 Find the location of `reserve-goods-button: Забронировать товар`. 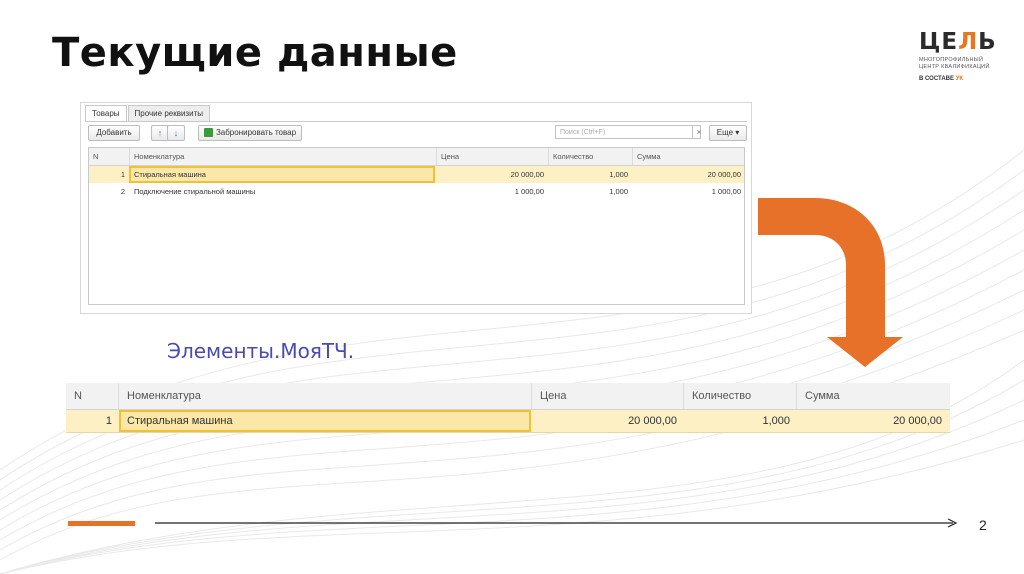

reserve-goods-button: Забронировать товар is located at coordinates (250, 133).